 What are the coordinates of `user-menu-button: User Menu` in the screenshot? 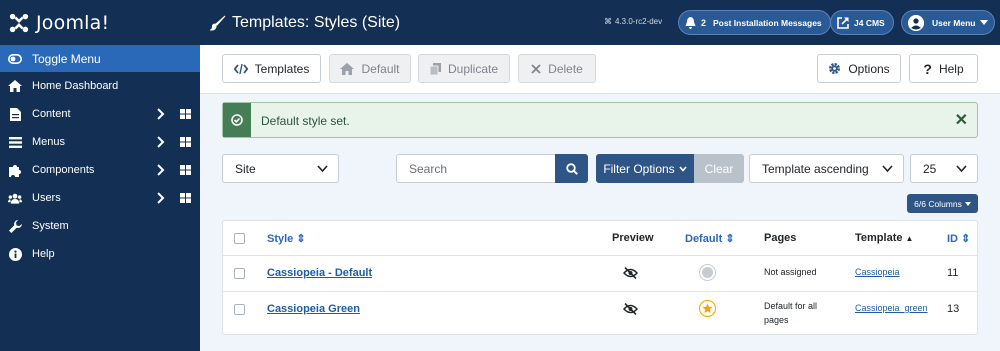 It's located at (948, 22).